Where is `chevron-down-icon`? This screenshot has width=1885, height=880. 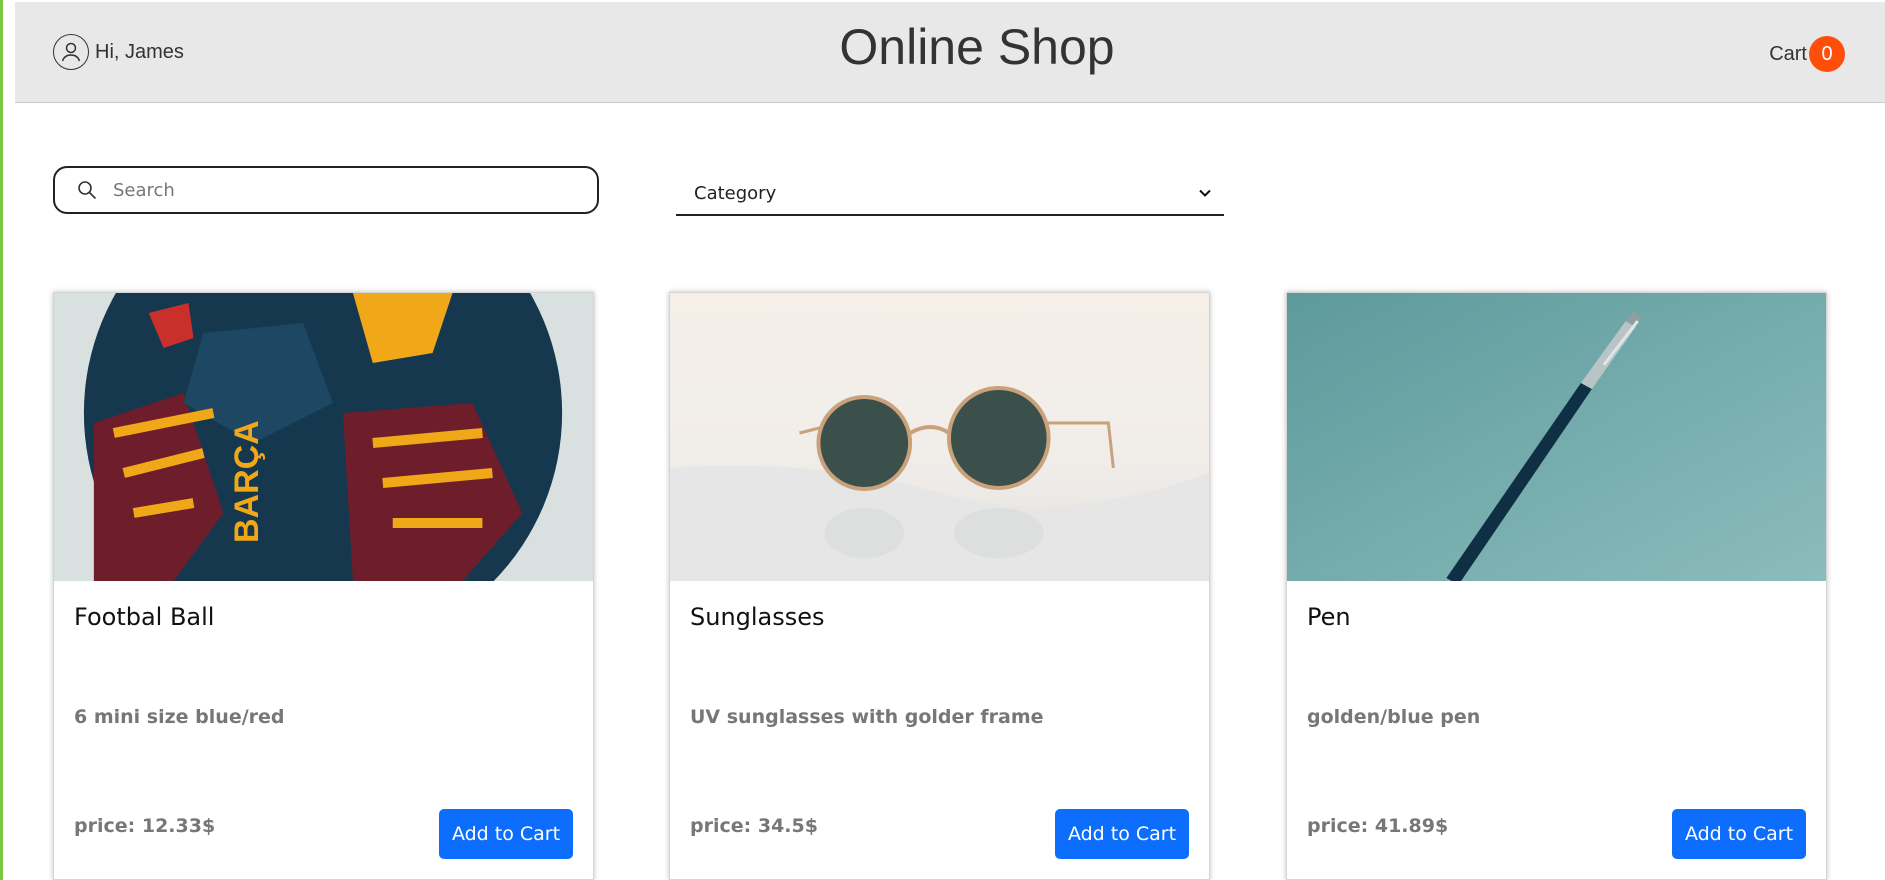
chevron-down-icon is located at coordinates (1205, 193).